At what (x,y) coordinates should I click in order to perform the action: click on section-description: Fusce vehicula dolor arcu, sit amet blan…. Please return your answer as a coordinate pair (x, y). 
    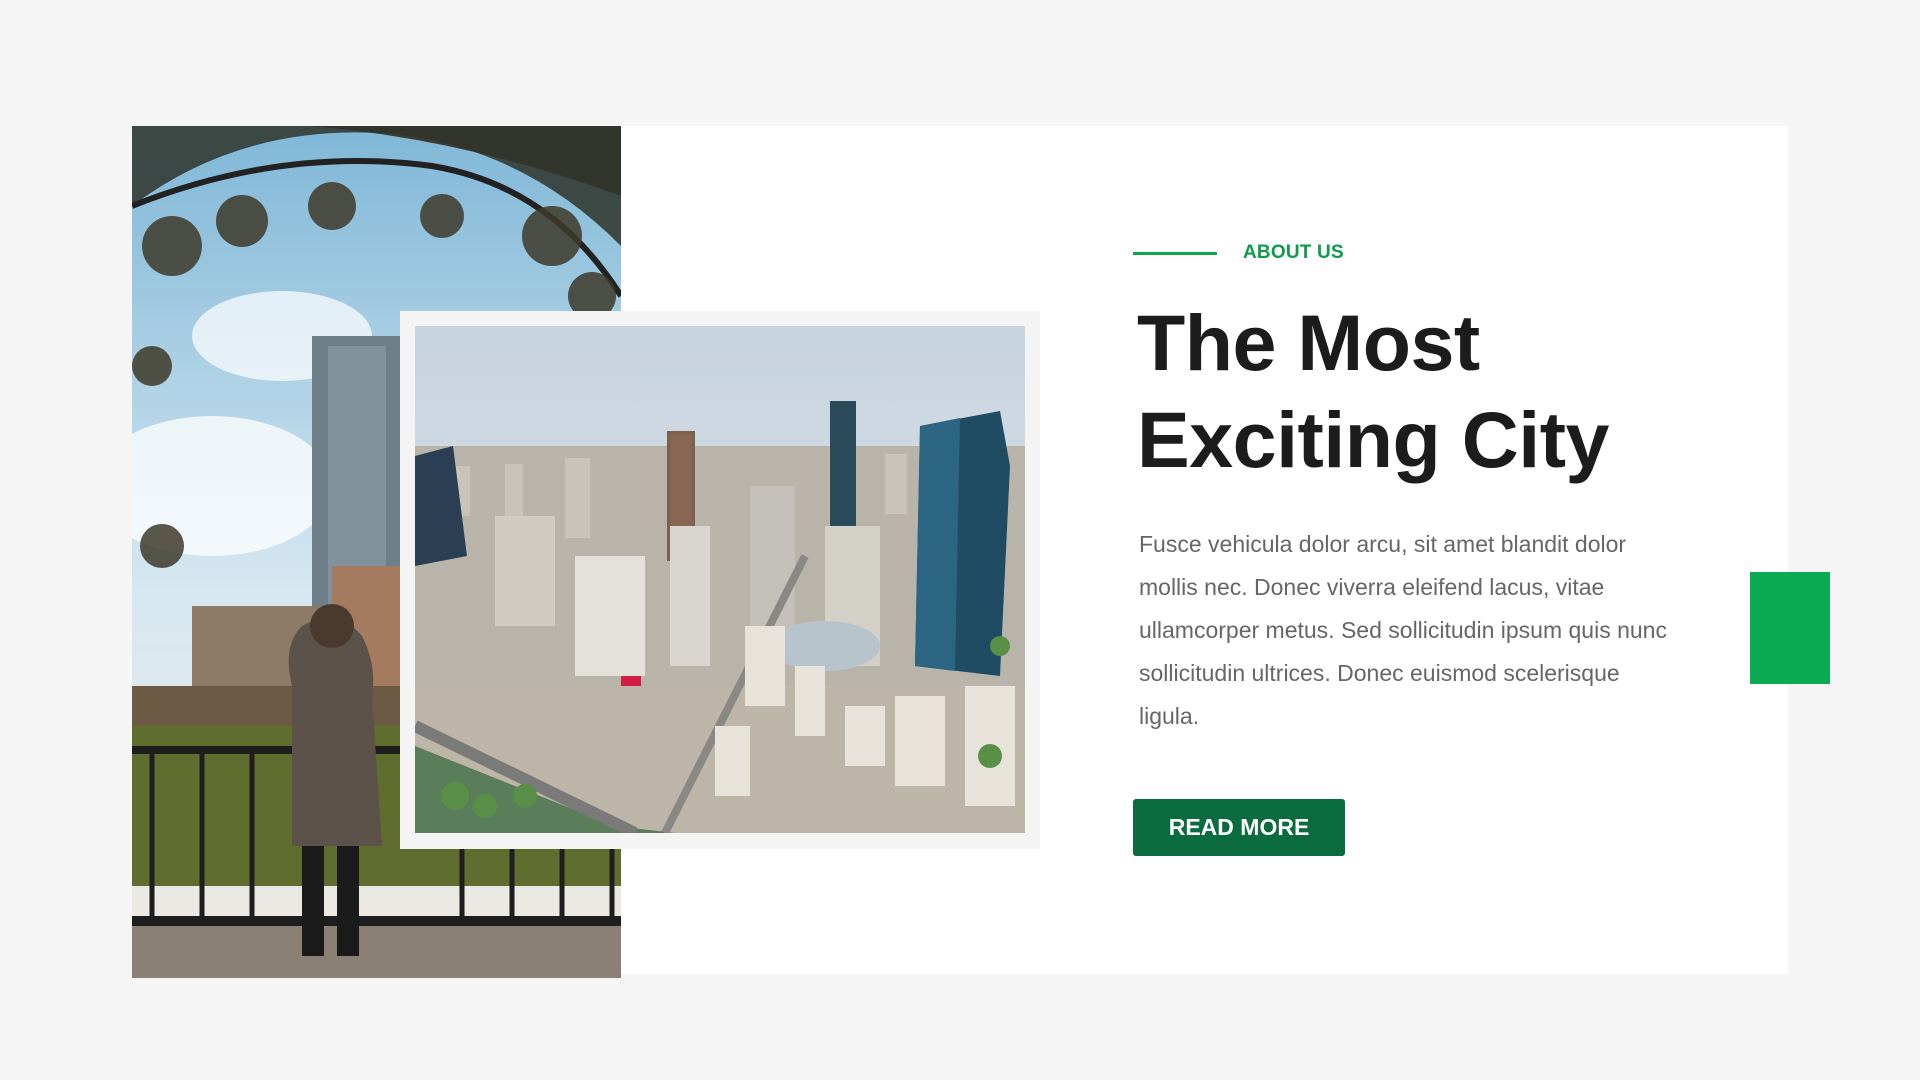
    Looking at the image, I should click on (1403, 630).